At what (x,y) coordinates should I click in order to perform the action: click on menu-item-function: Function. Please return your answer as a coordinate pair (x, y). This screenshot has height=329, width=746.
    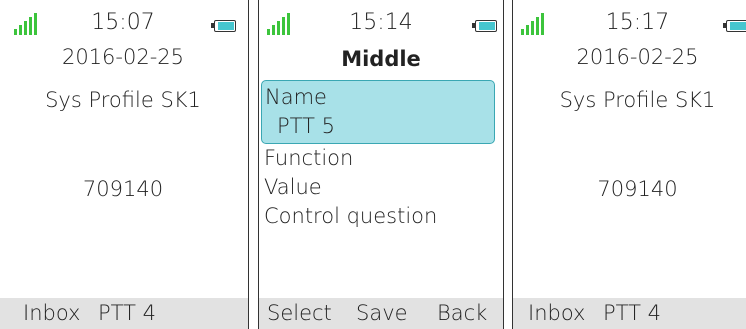
    Looking at the image, I should click on (379, 158).